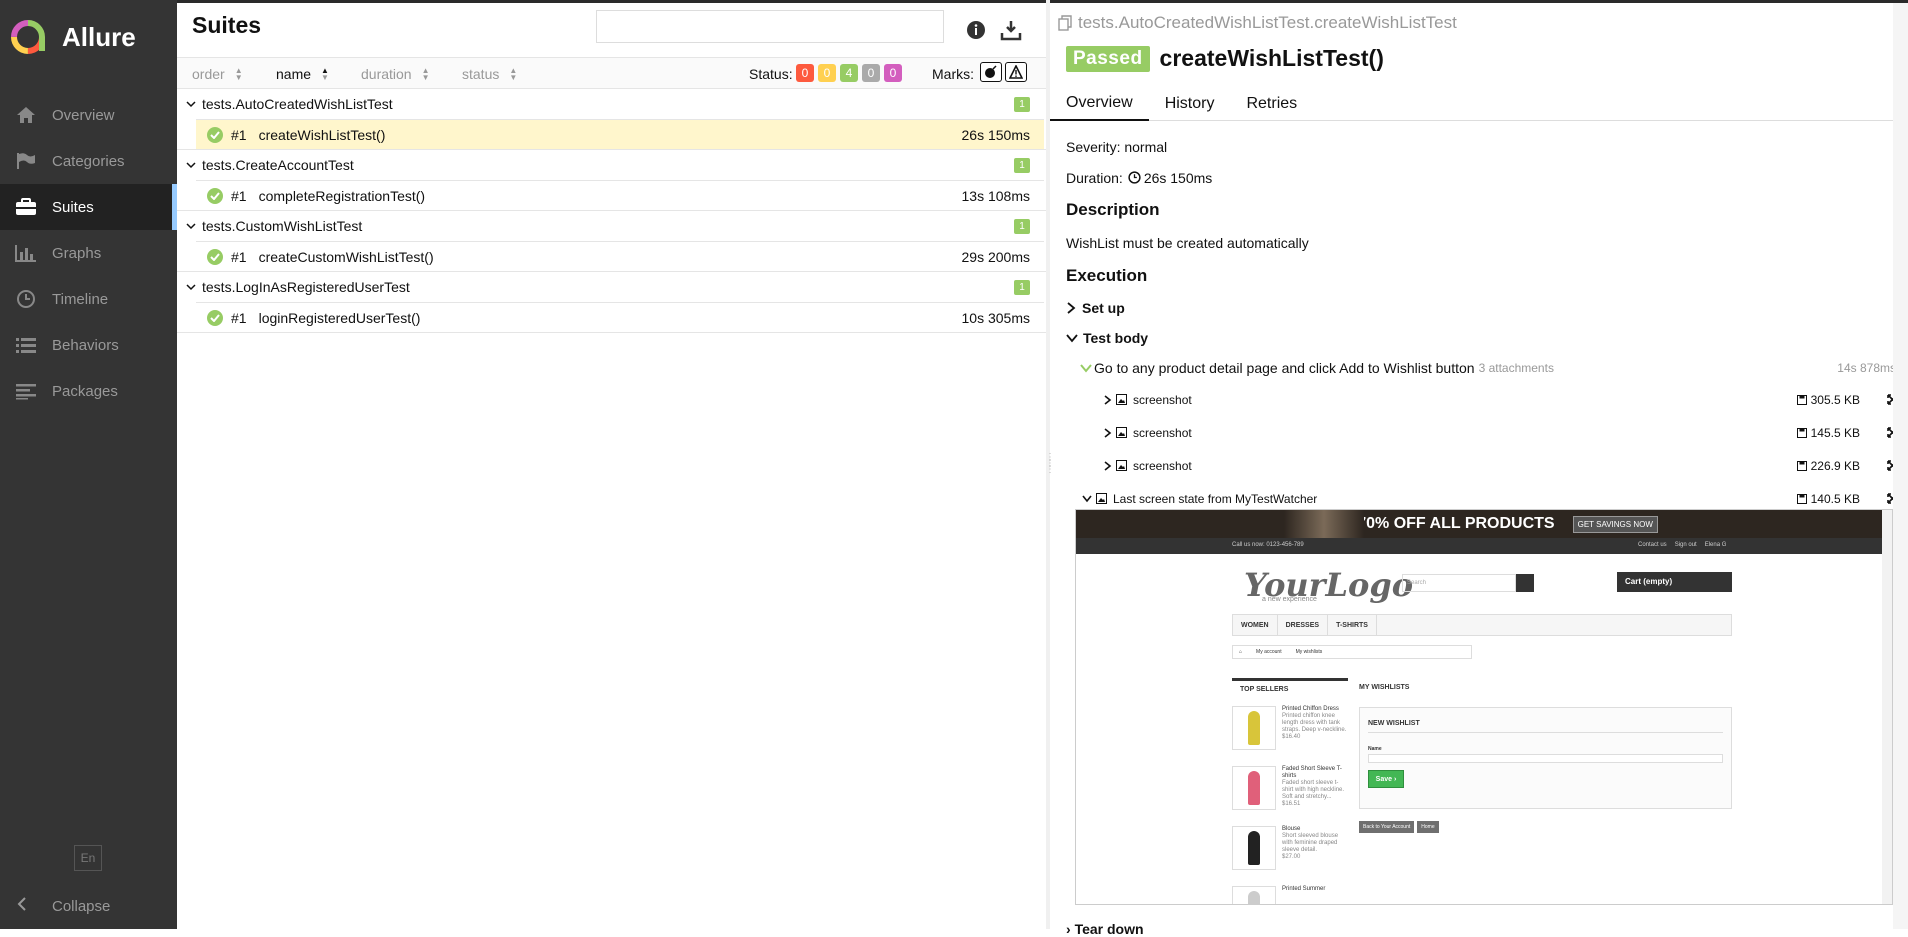 This screenshot has width=1908, height=937. Describe the element at coordinates (88, 858) in the screenshot. I see `language-button: En` at that location.